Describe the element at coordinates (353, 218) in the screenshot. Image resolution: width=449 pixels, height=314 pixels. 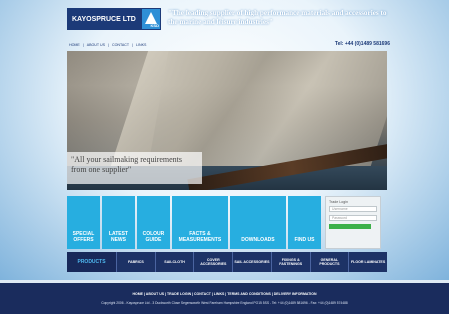
I see `password-field: Password` at that location.